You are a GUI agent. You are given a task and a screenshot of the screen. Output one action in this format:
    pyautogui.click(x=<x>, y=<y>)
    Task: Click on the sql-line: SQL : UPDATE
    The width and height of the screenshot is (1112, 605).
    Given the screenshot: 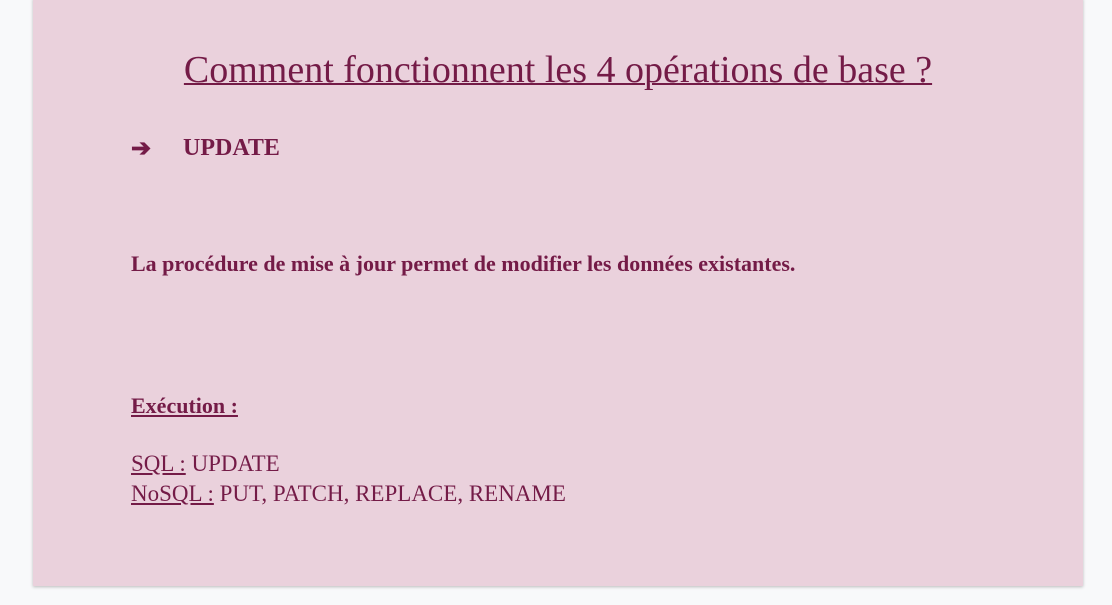 What is the action you would take?
    pyautogui.click(x=205, y=464)
    